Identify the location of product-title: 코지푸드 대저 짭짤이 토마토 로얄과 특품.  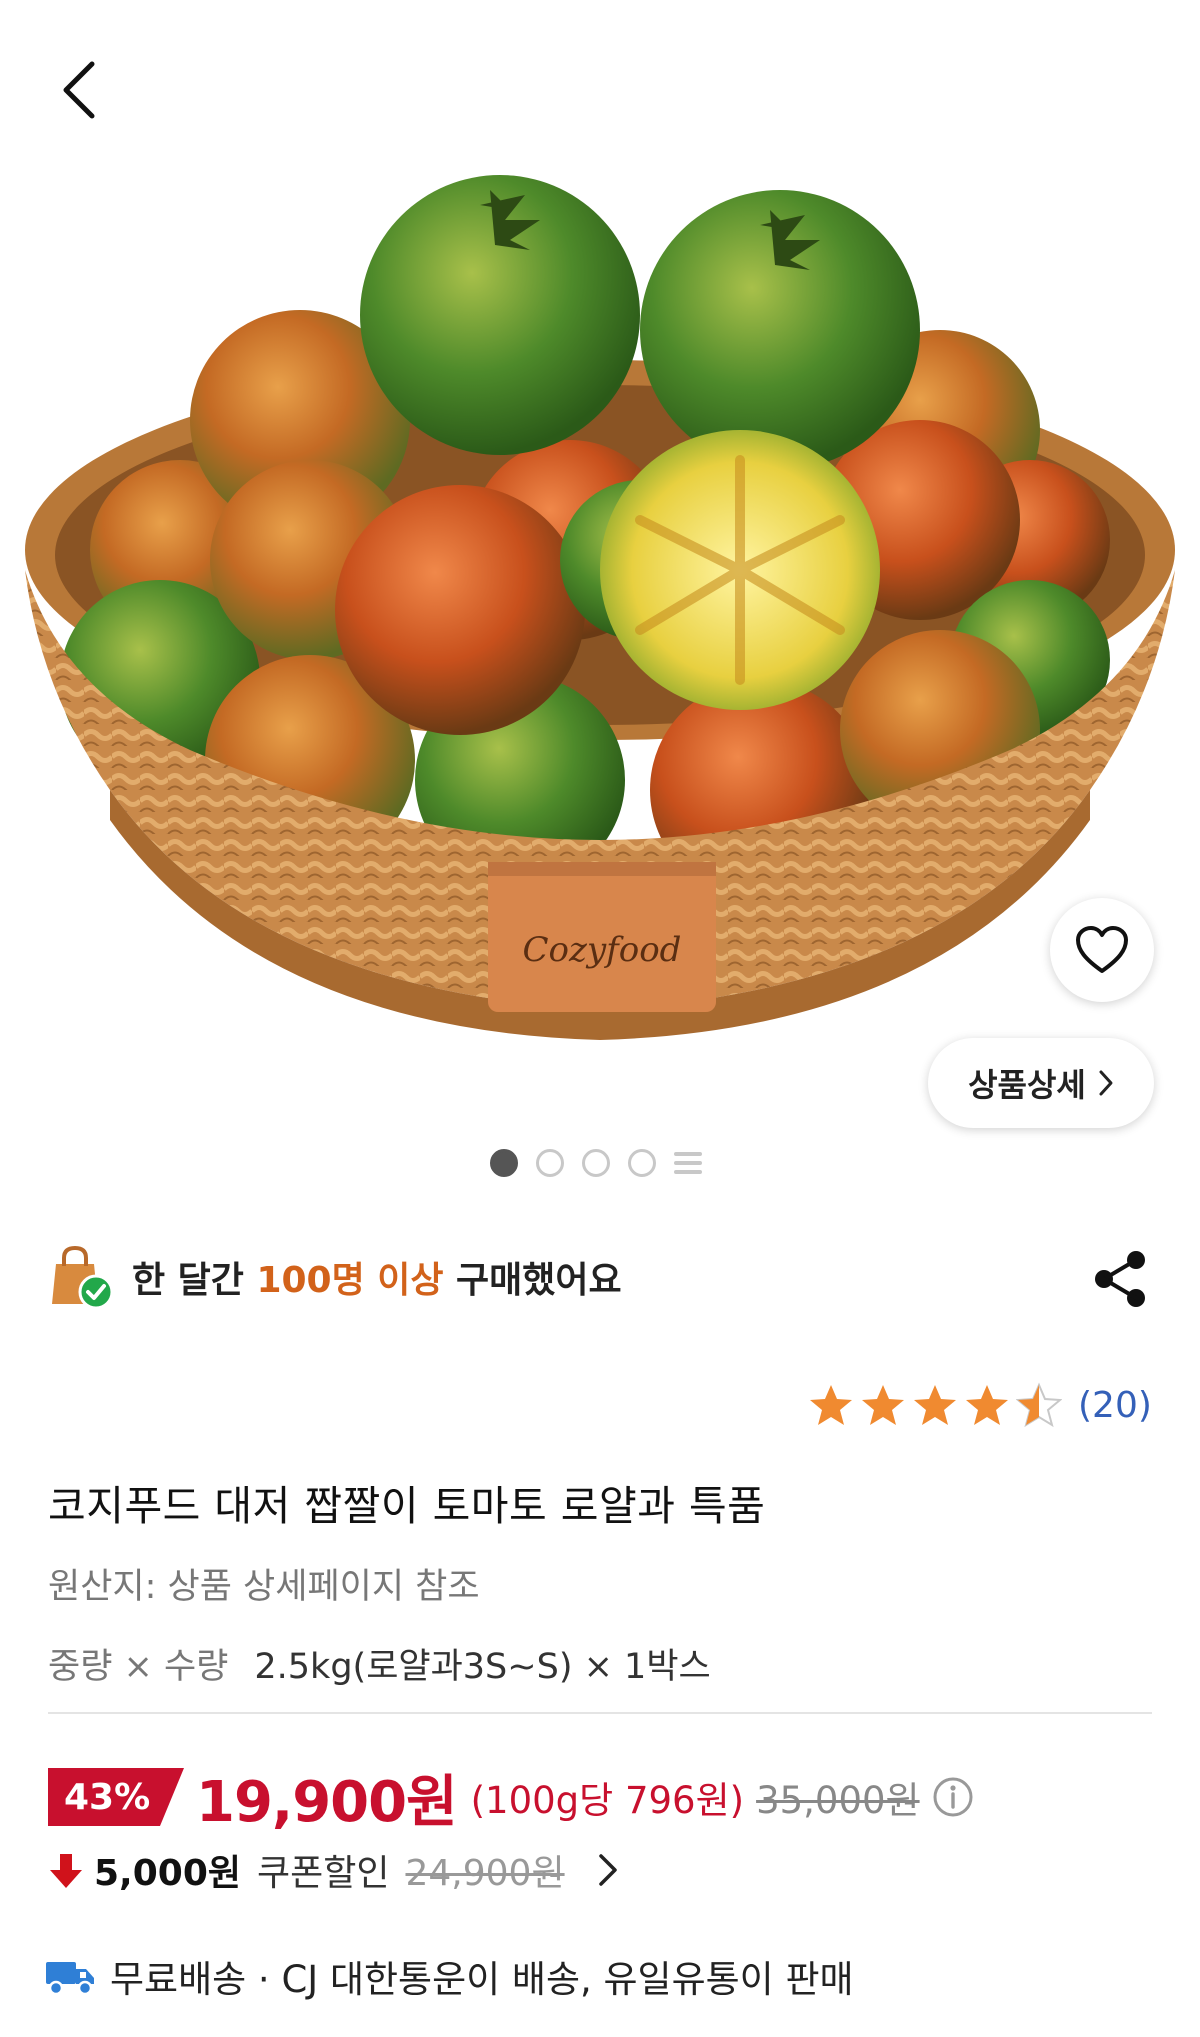
(407, 1506).